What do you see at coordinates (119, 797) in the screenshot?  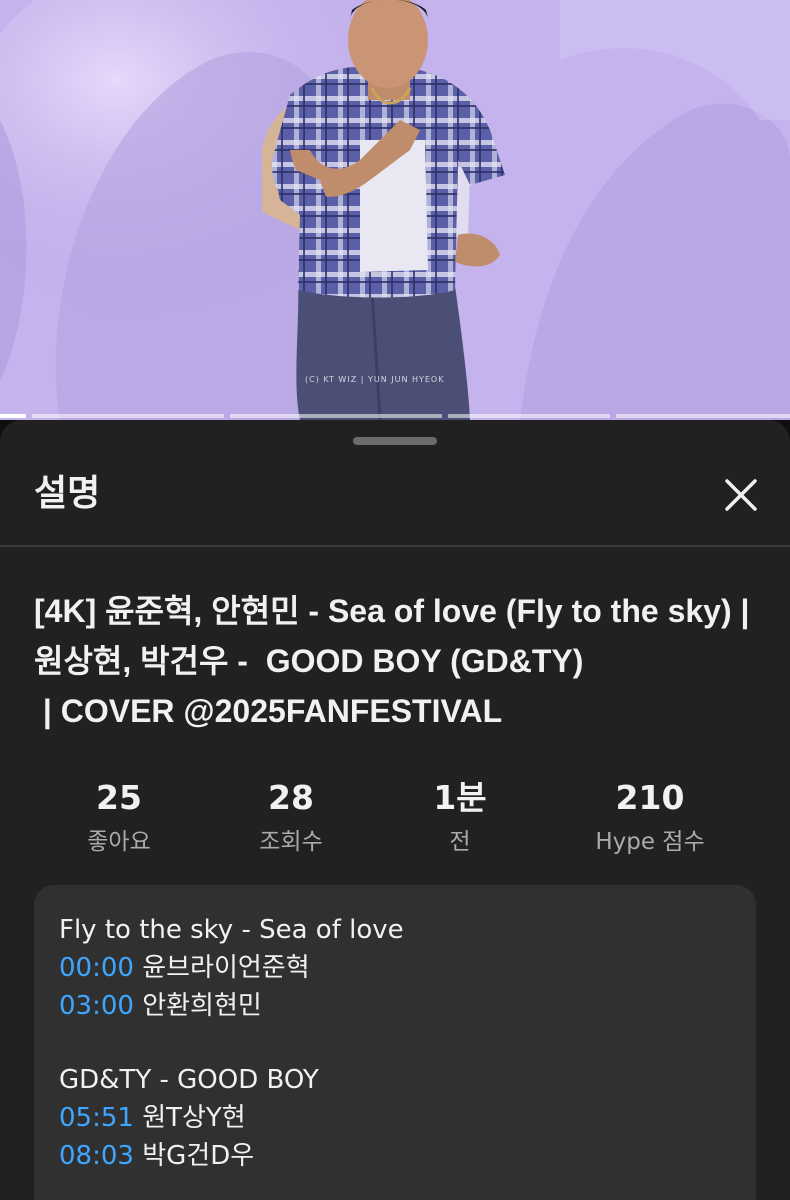 I see `stat-value: 25` at bounding box center [119, 797].